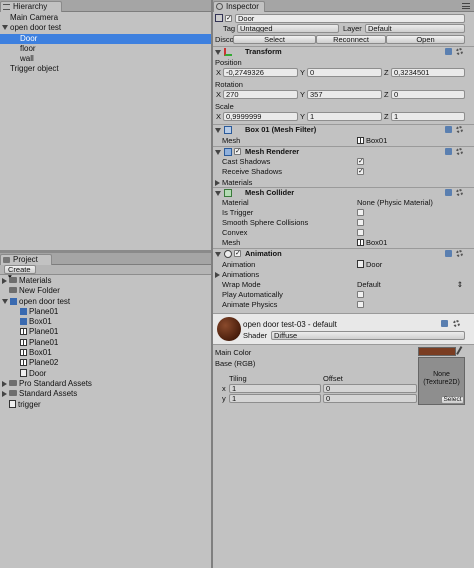 The height and width of the screenshot is (568, 474). Describe the element at coordinates (461, 351) in the screenshot. I see `eyedropper-icon` at that location.